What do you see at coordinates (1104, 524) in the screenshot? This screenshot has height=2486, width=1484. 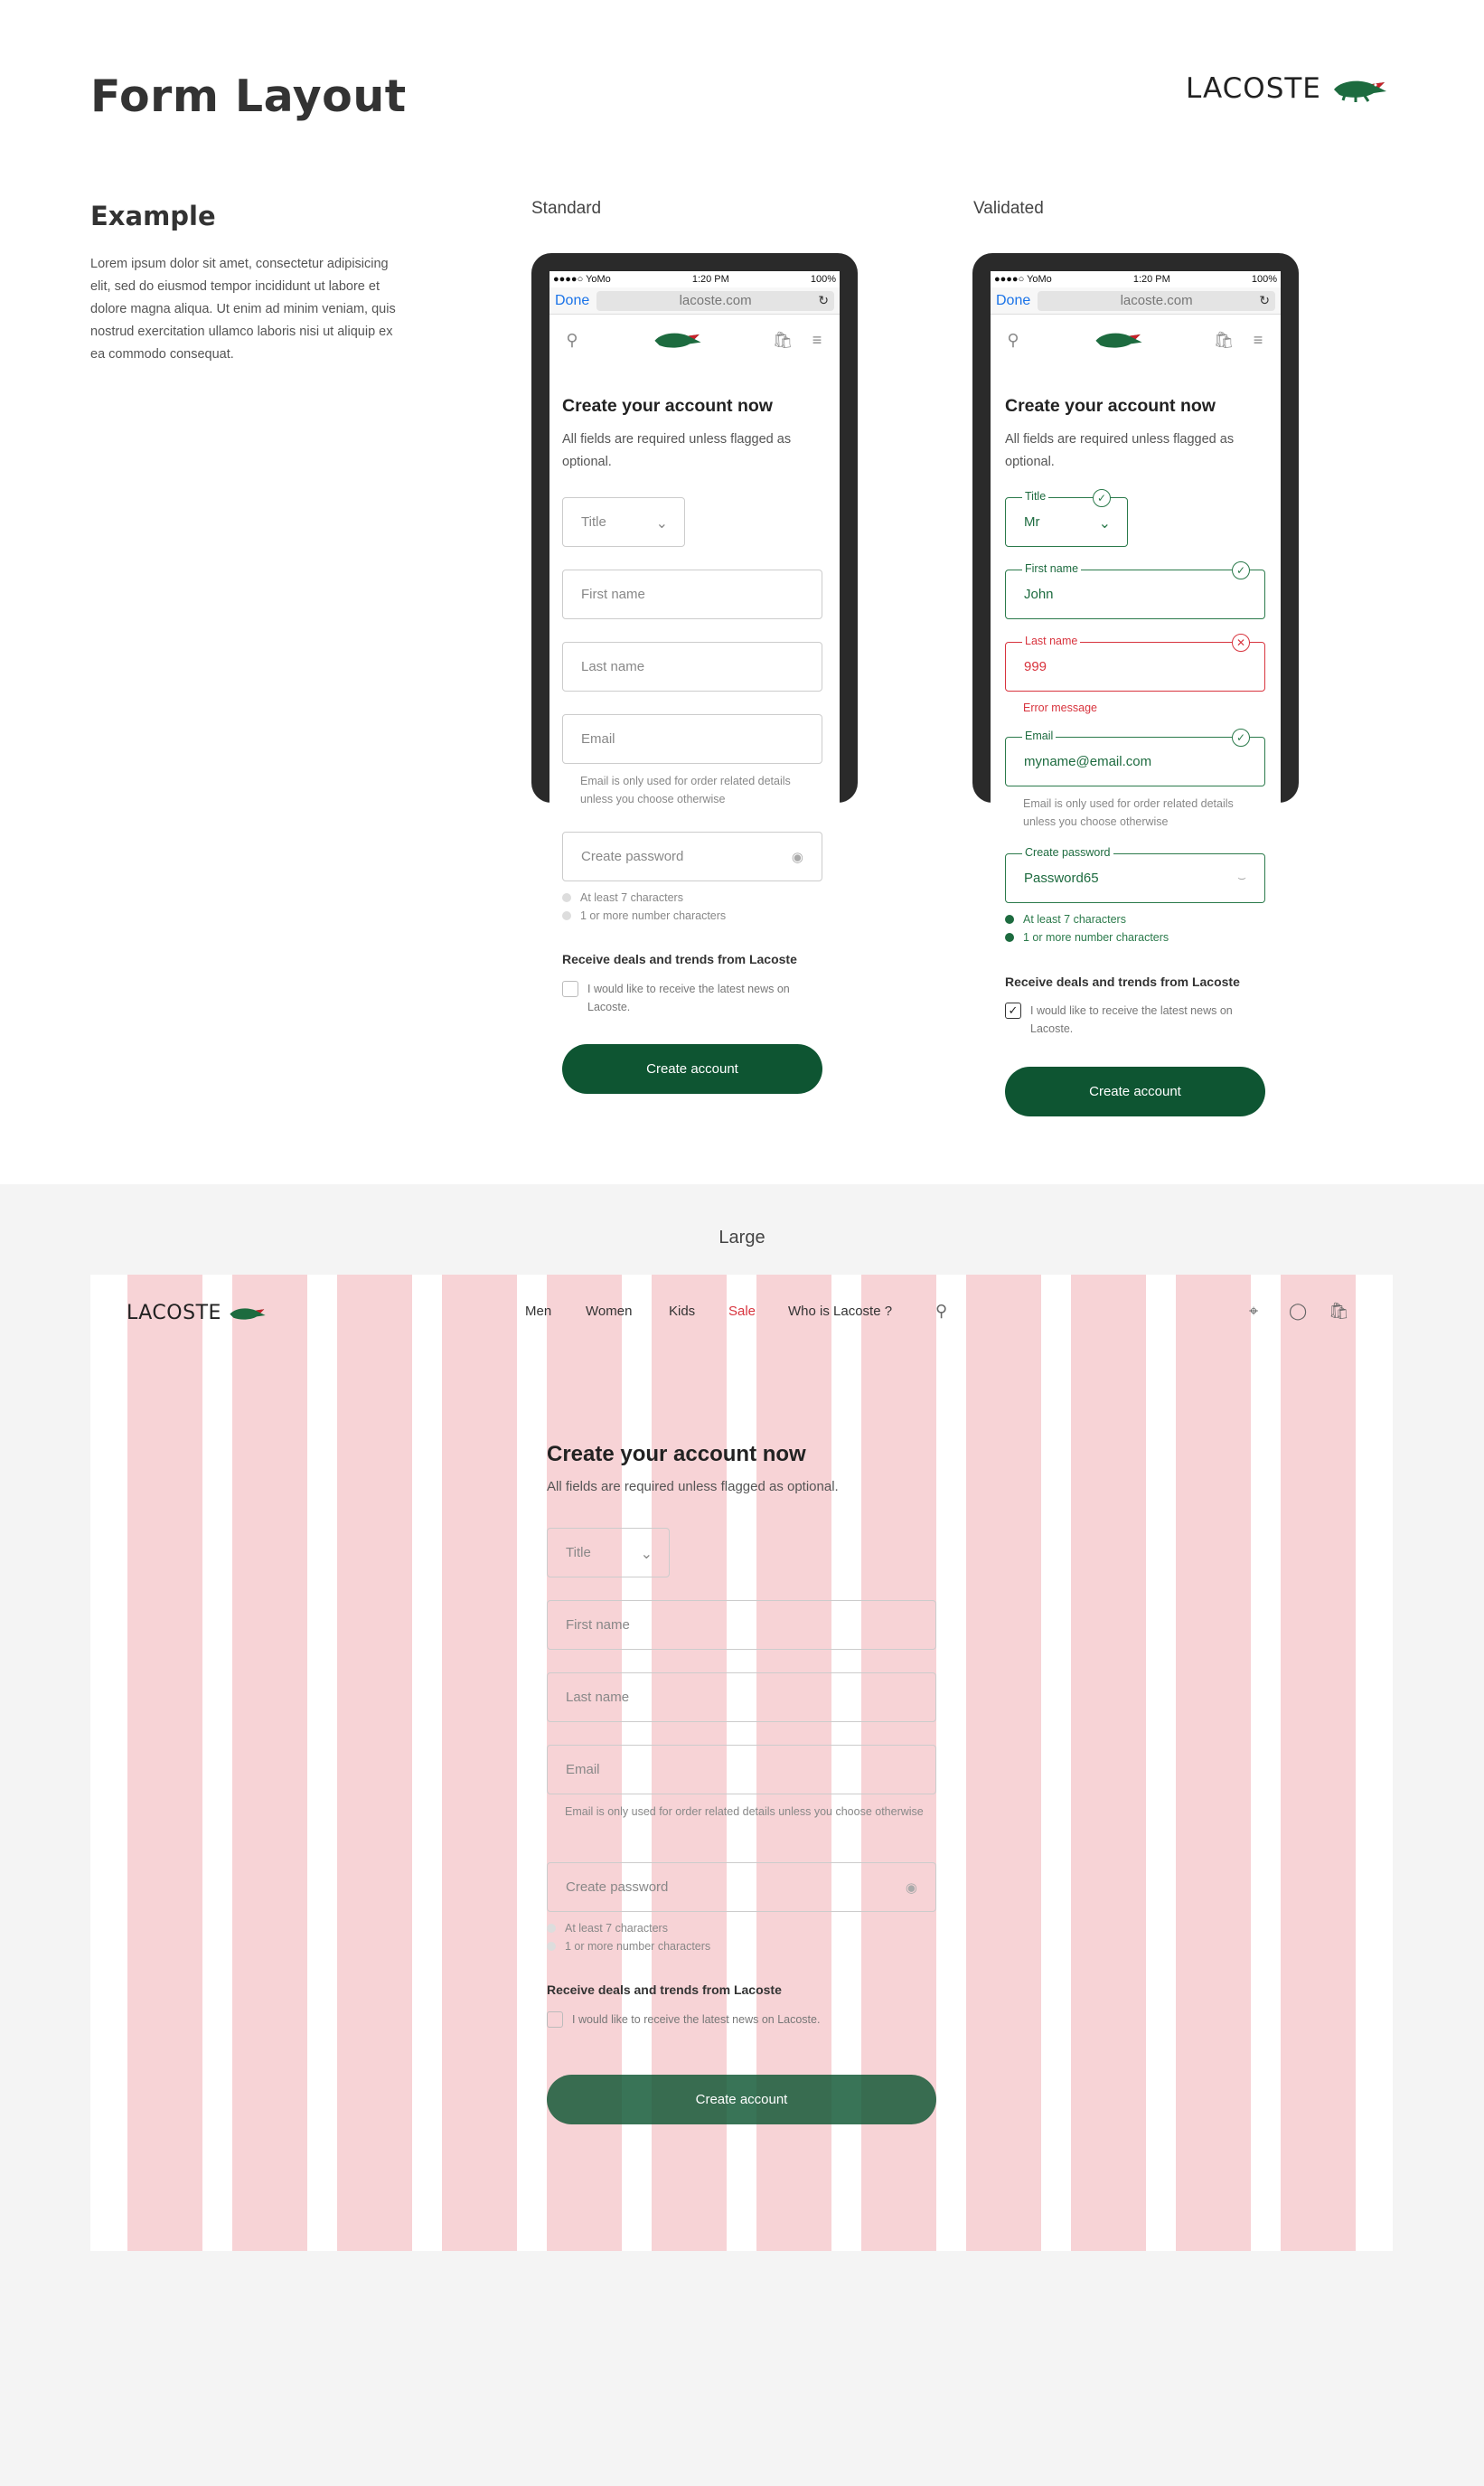 I see `chevron-down-icon: ⌄` at bounding box center [1104, 524].